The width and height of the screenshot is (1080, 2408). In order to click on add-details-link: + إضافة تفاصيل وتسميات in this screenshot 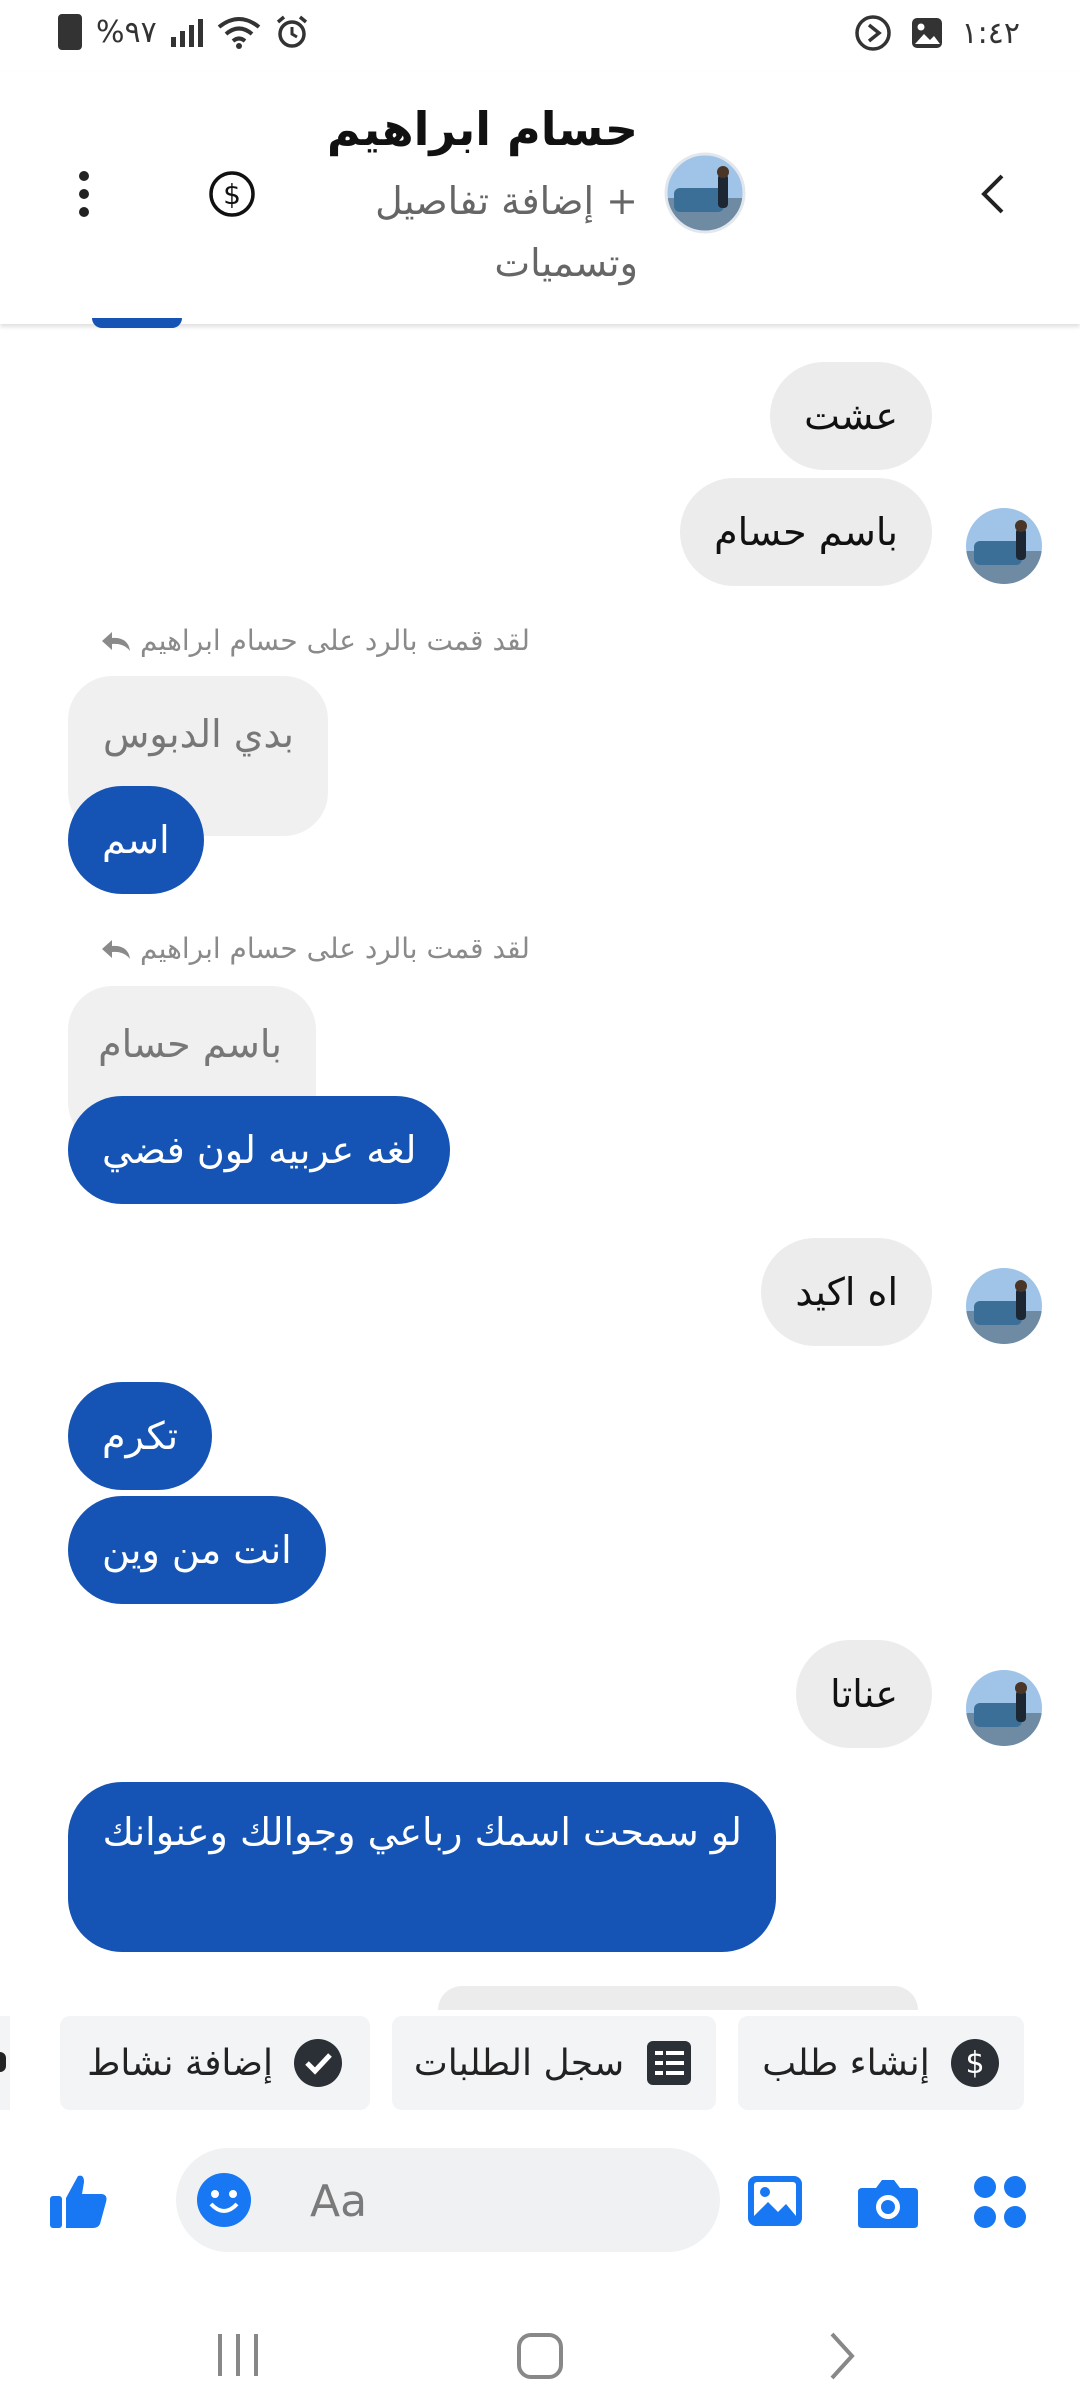, I will do `click(493, 232)`.